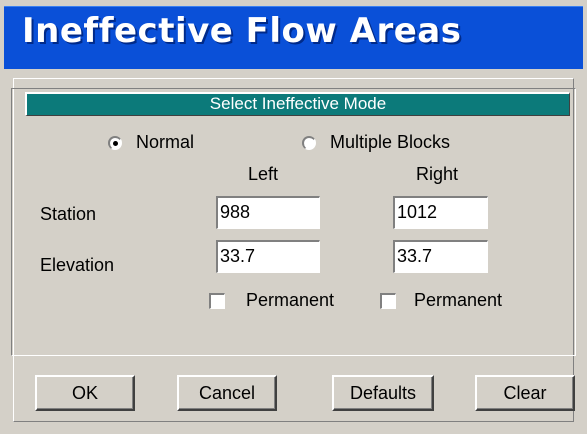  What do you see at coordinates (290, 300) in the screenshot?
I see `permanent-left-label: Permanent` at bounding box center [290, 300].